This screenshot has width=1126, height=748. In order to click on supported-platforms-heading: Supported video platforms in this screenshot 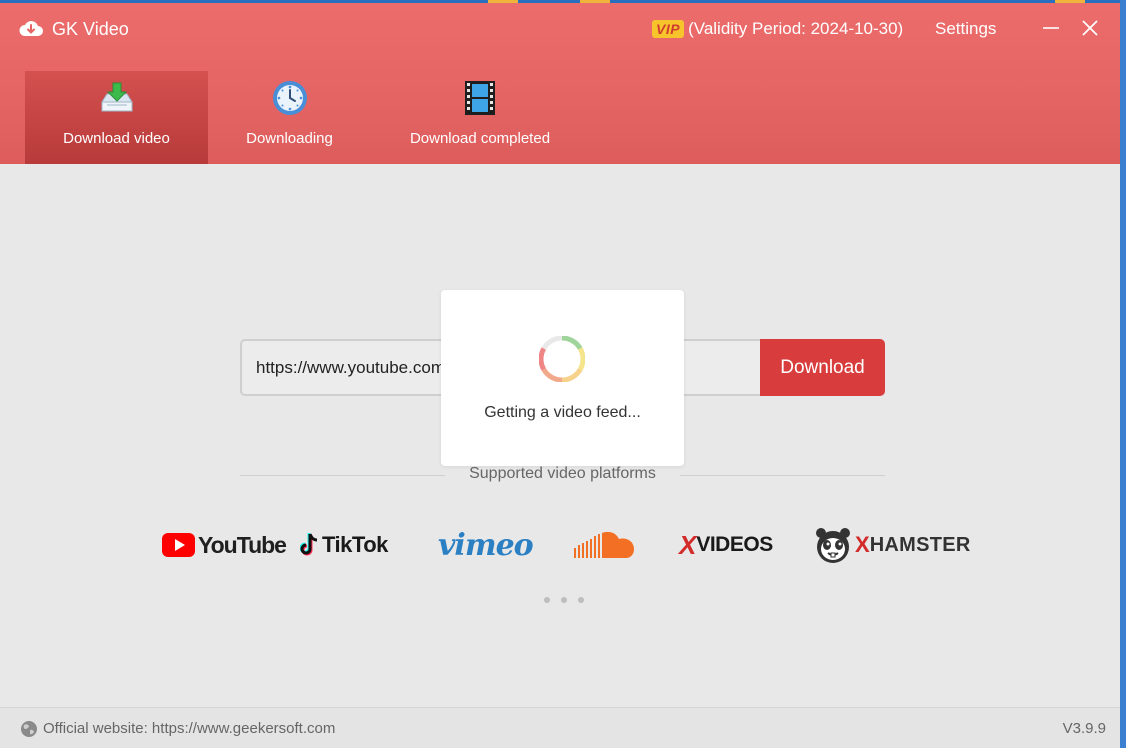, I will do `click(562, 473)`.